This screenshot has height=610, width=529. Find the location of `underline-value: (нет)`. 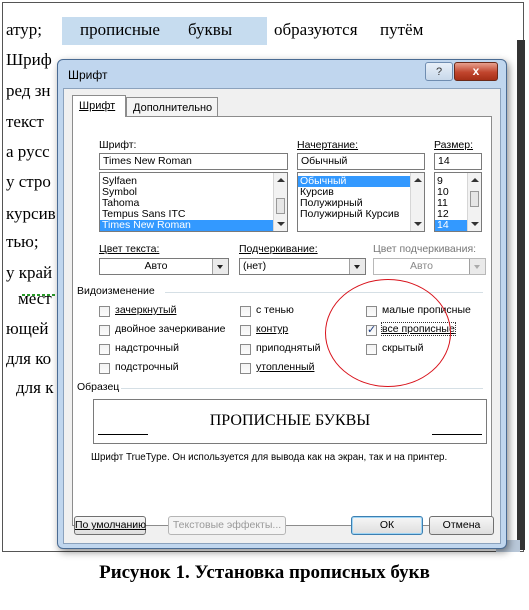

underline-value: (нет) is located at coordinates (255, 266).